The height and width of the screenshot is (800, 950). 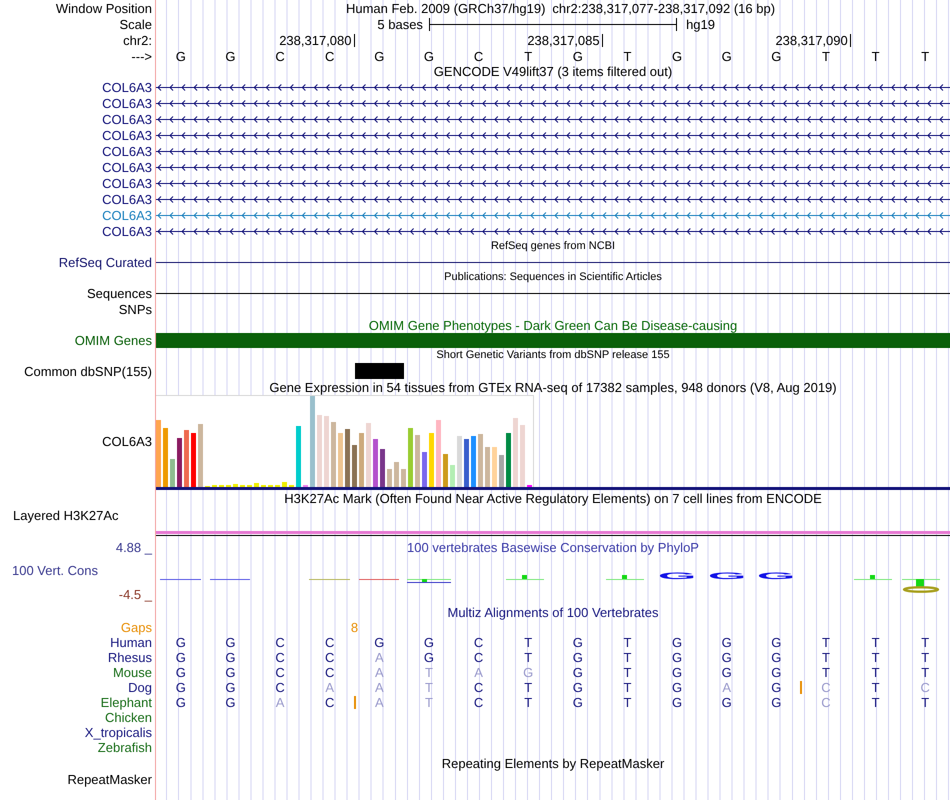 What do you see at coordinates (811, 40) in the screenshot?
I see `position-label: 238,317,090` at bounding box center [811, 40].